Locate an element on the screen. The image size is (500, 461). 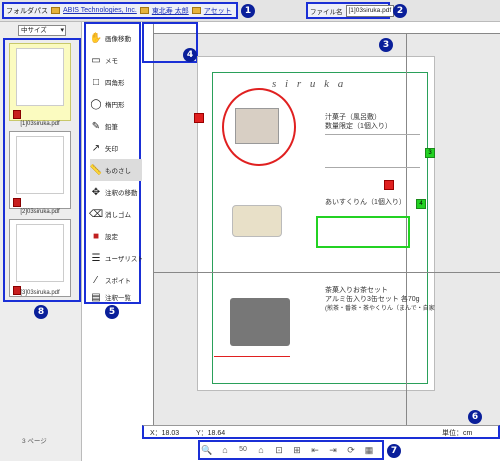
tool-label: 設定 is located at coordinates (111, 237).